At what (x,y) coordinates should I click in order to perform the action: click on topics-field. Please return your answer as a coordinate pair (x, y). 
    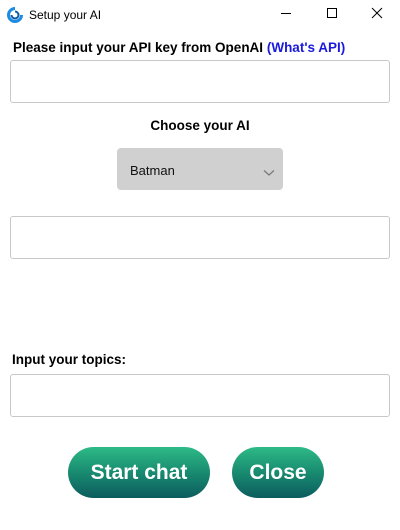
    Looking at the image, I should click on (200, 395).